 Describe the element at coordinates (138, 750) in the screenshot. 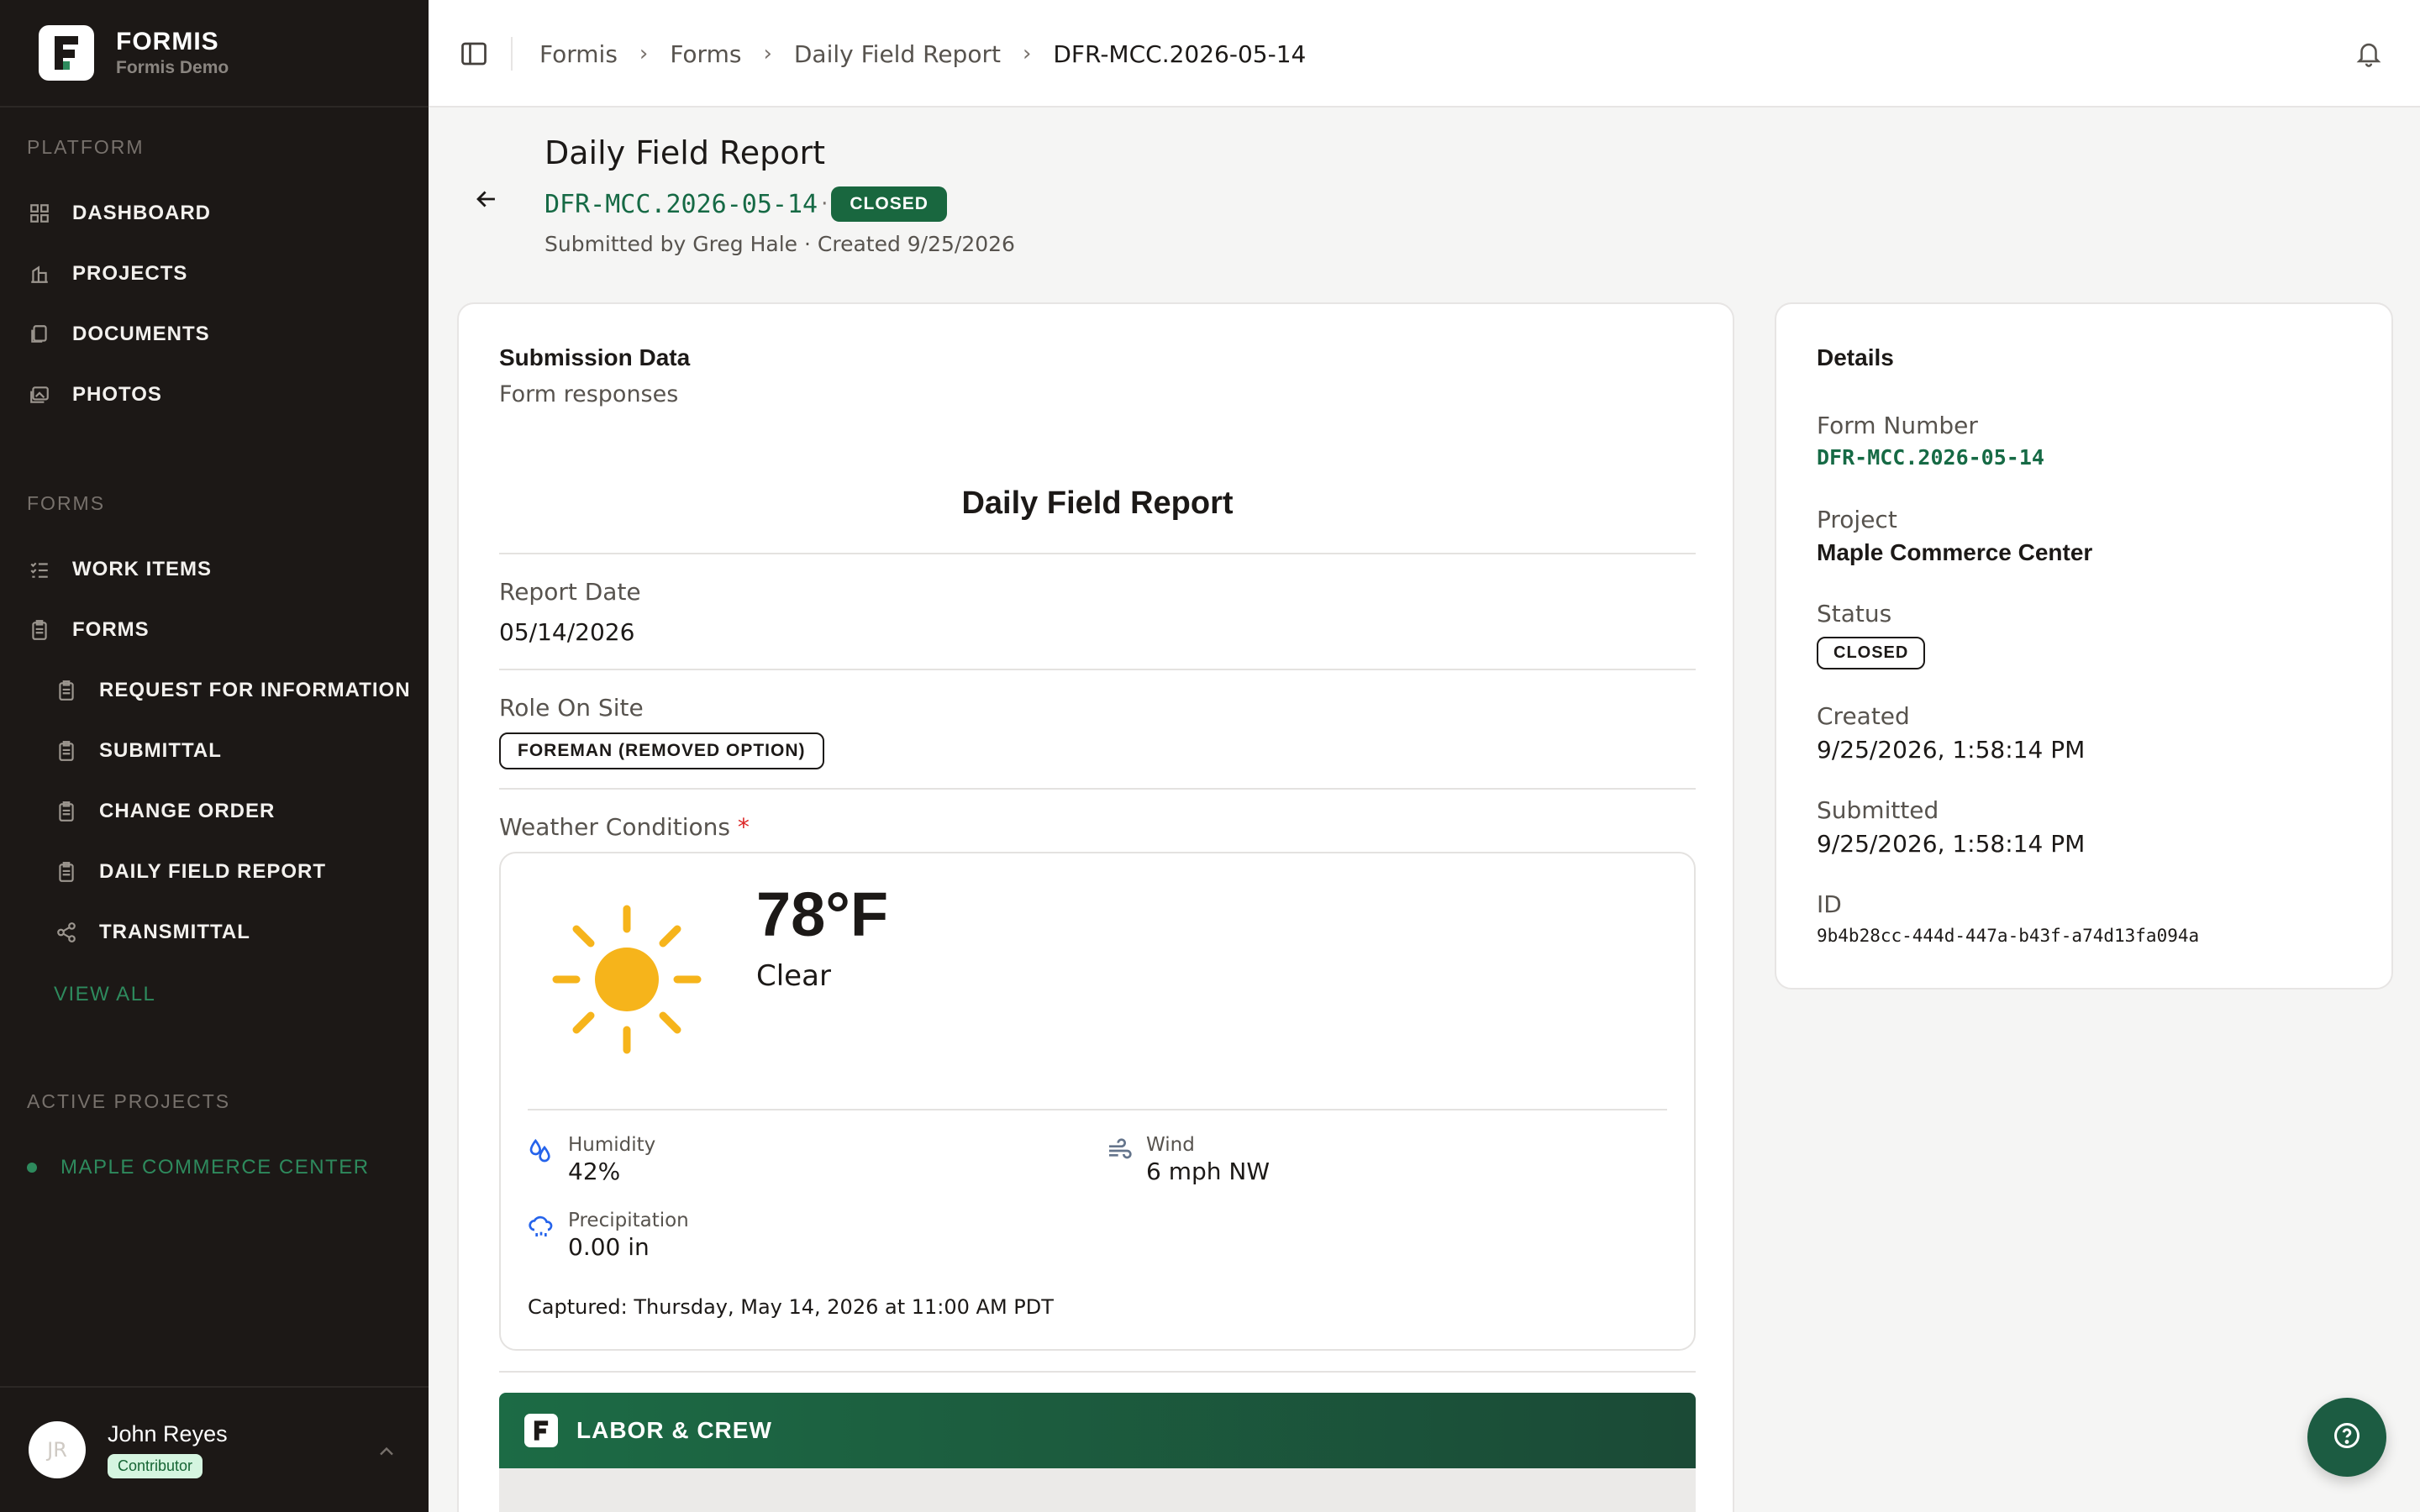

I see `sidebar-item-submittal: SUBMITTAL` at that location.